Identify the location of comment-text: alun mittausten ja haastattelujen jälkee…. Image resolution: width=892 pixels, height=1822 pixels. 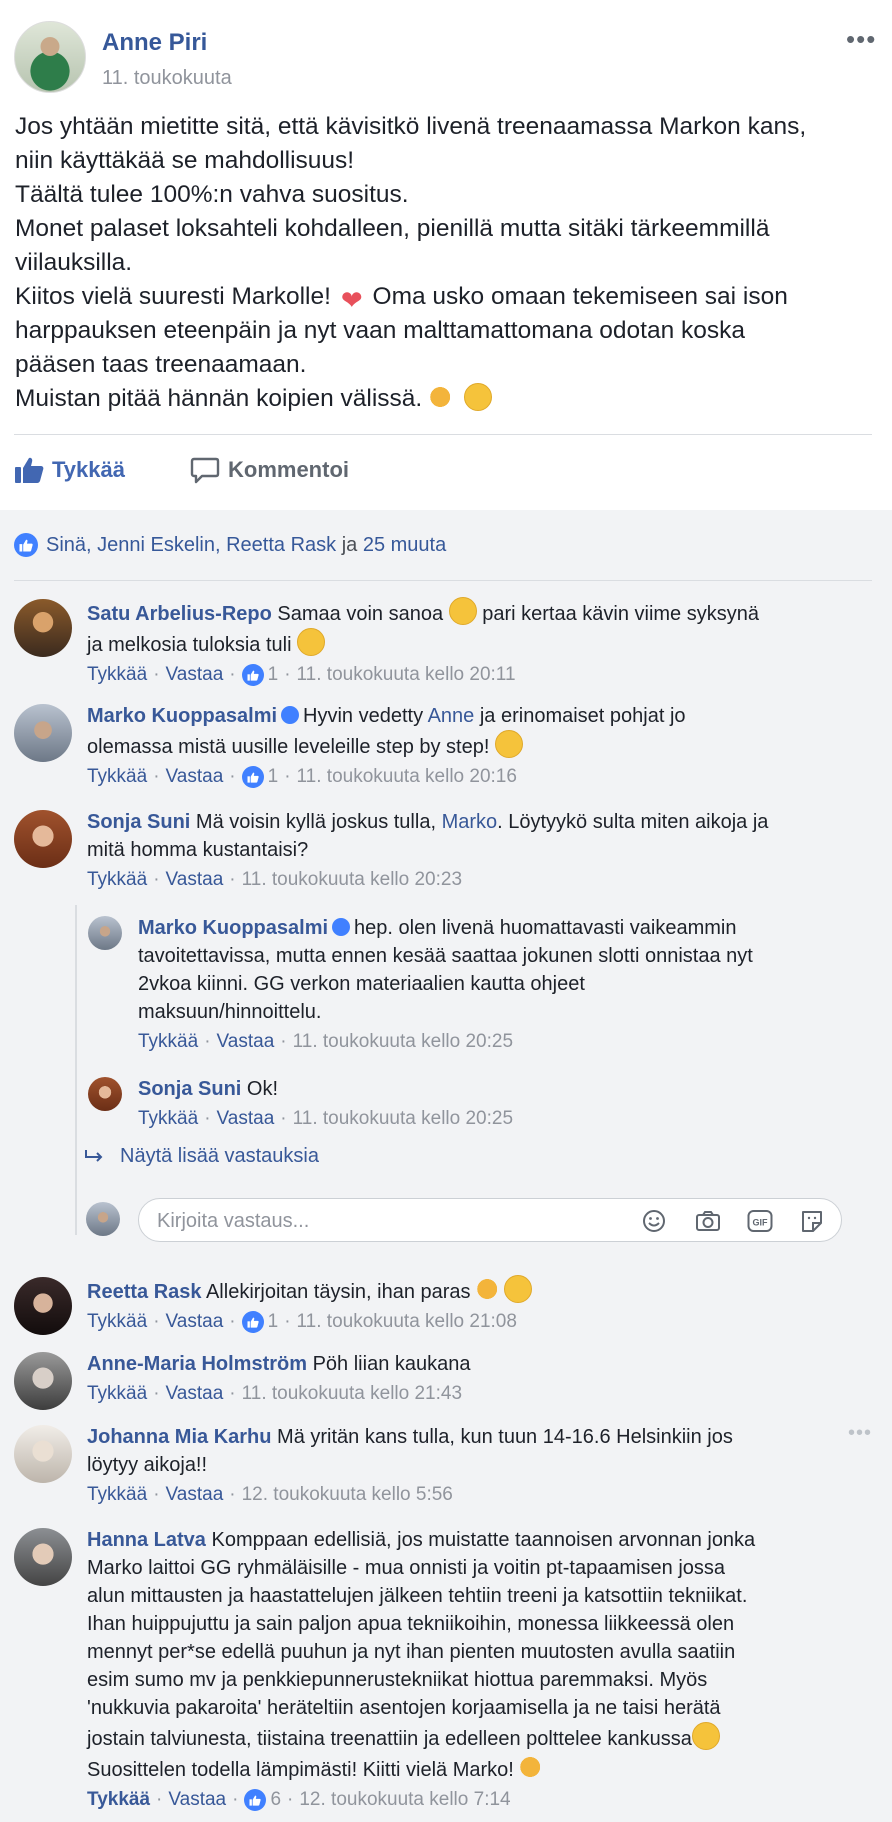
(417, 1596).